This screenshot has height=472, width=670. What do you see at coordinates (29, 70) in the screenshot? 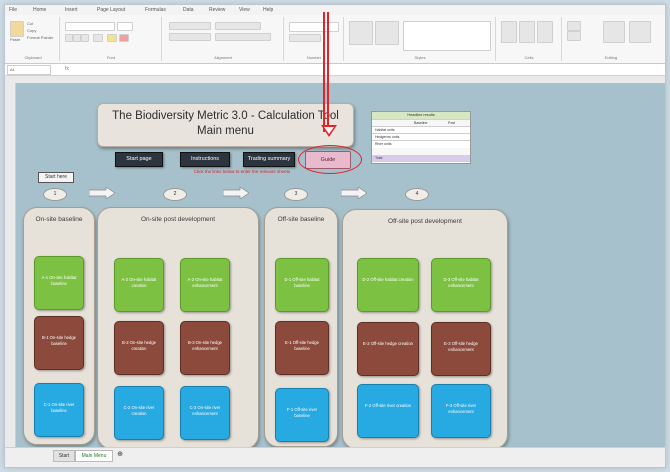
I see `name-box: A1` at bounding box center [29, 70].